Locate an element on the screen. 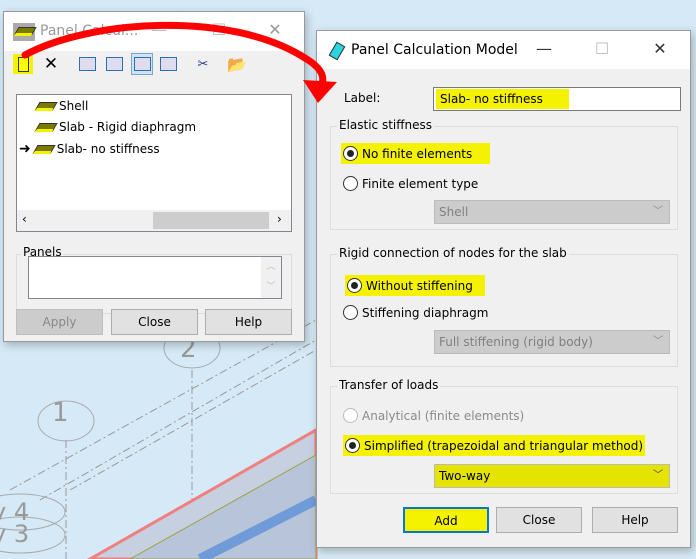 Image resolution: width=696 pixels, height=559 pixels. current-arrow-icon: ➜ is located at coordinates (25, 149).